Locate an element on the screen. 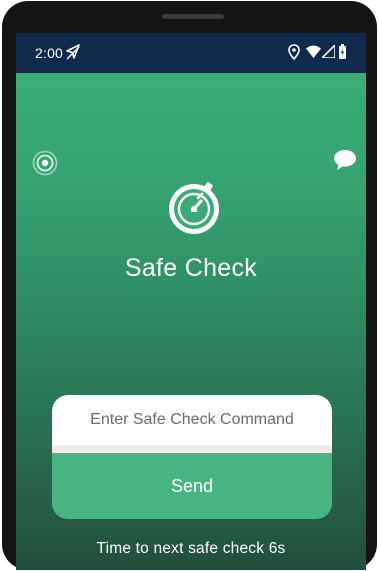 This screenshot has width=379, height=571. battery-icon is located at coordinates (342, 51).